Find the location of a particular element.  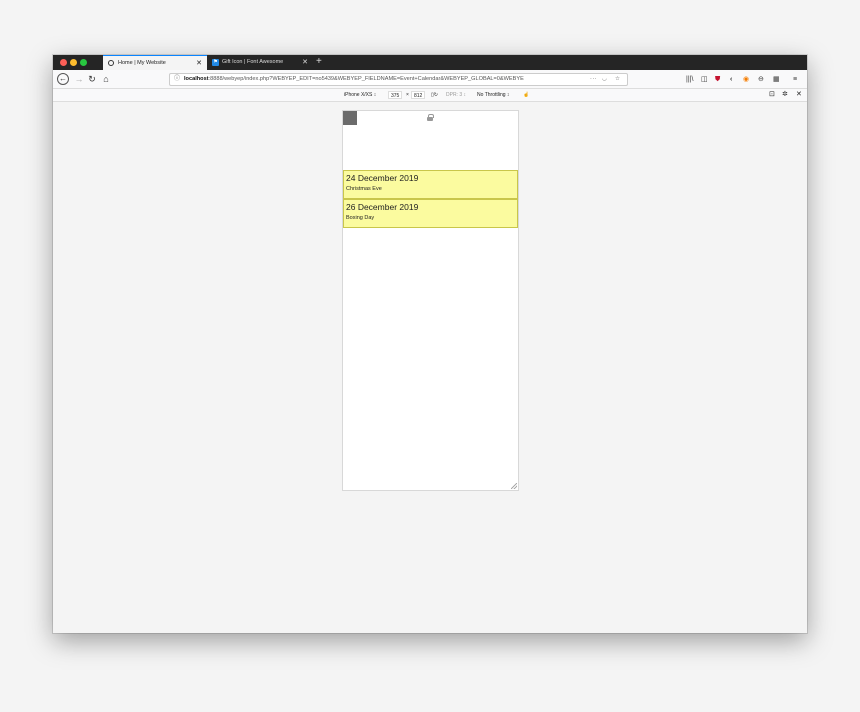

event-item: 24 December 2019 Christmas Eve is located at coordinates (430, 184).